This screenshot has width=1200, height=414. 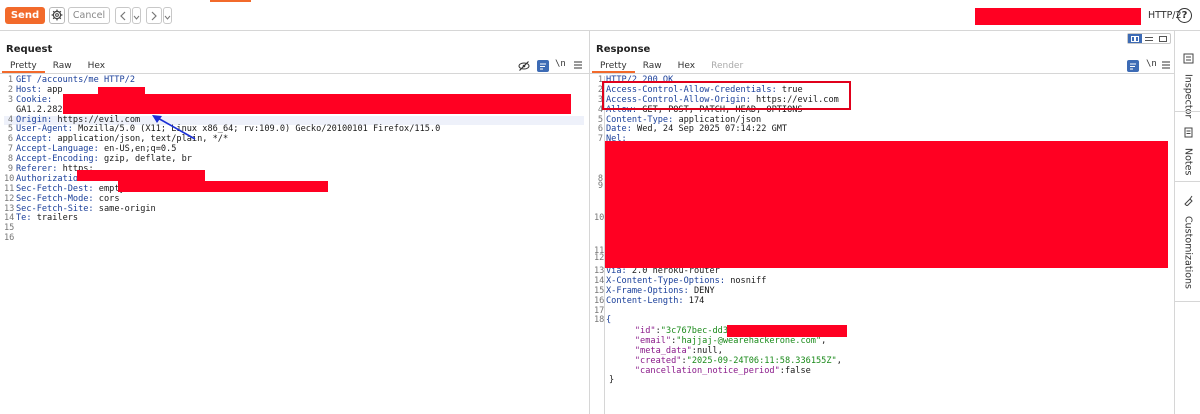 I want to click on json-key: "cancellation_notice_period", so click(x=707, y=370).